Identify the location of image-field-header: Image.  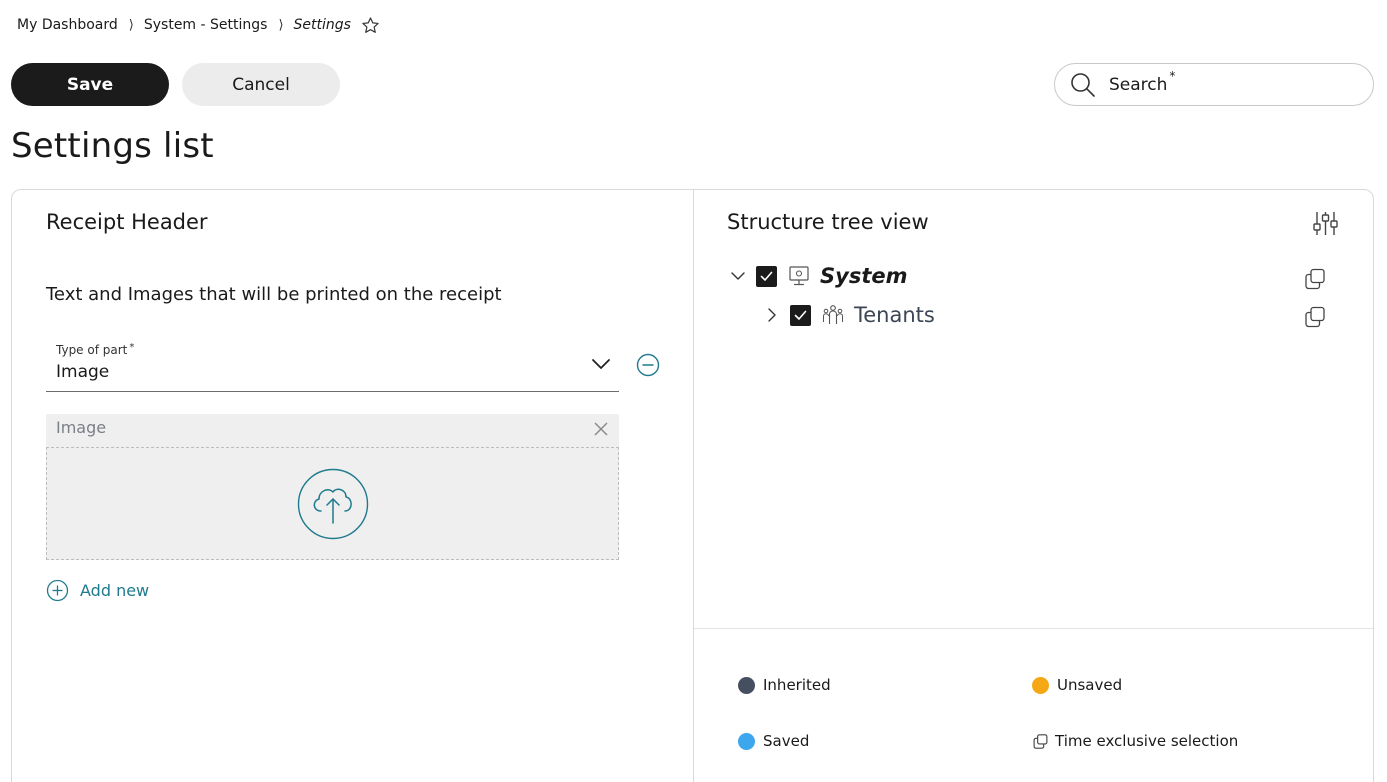
(332, 430).